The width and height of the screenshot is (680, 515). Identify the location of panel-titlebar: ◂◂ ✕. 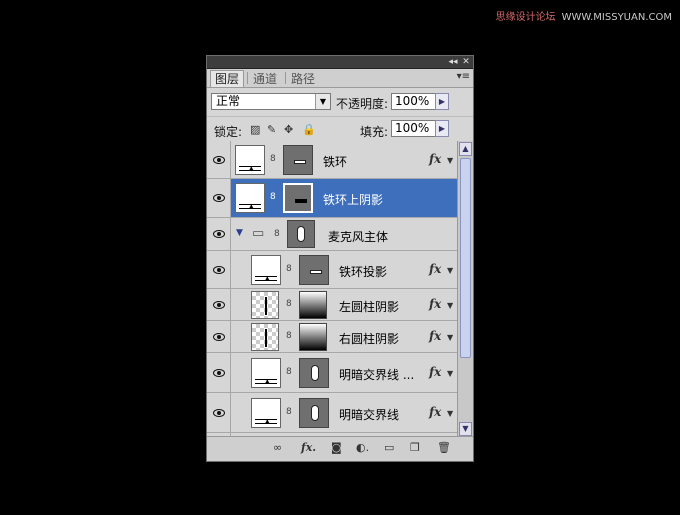
(340, 62).